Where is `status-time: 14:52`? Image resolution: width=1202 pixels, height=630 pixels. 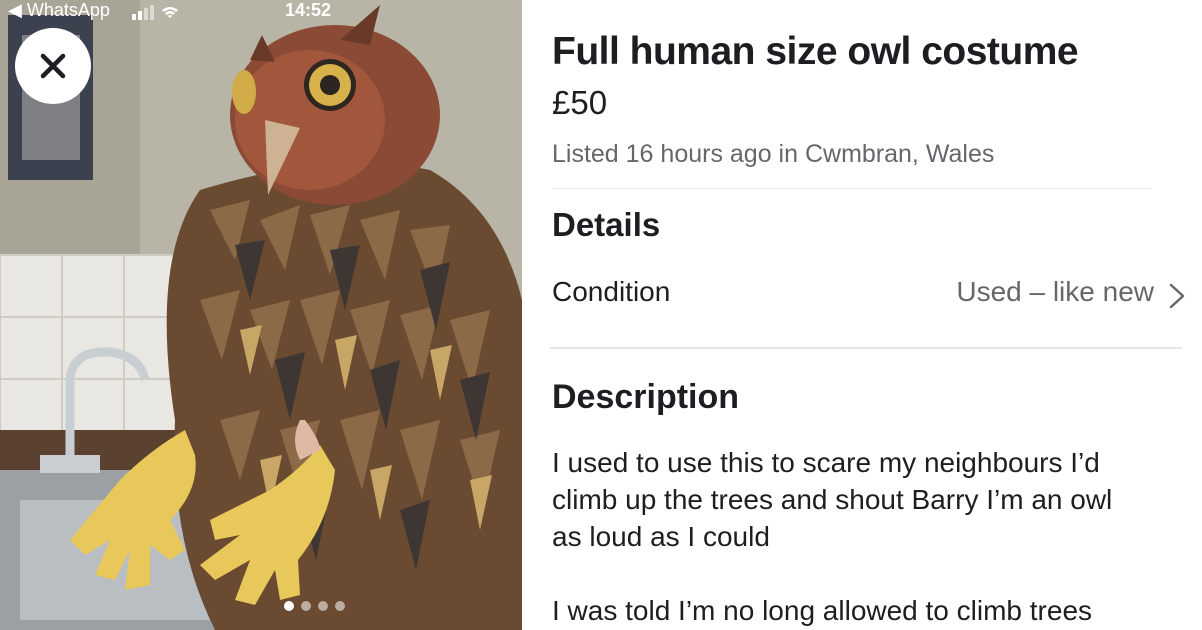
status-time: 14:52 is located at coordinates (308, 10).